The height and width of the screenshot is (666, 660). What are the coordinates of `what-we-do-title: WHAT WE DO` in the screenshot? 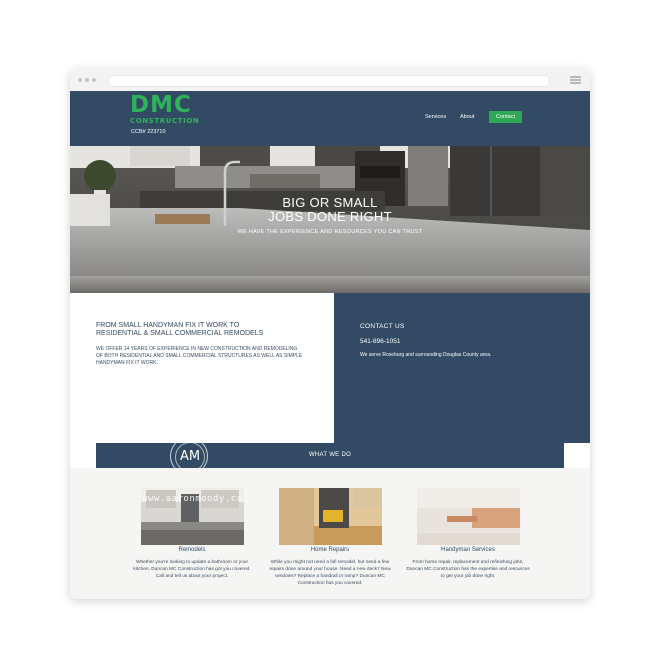 It's located at (330, 455).